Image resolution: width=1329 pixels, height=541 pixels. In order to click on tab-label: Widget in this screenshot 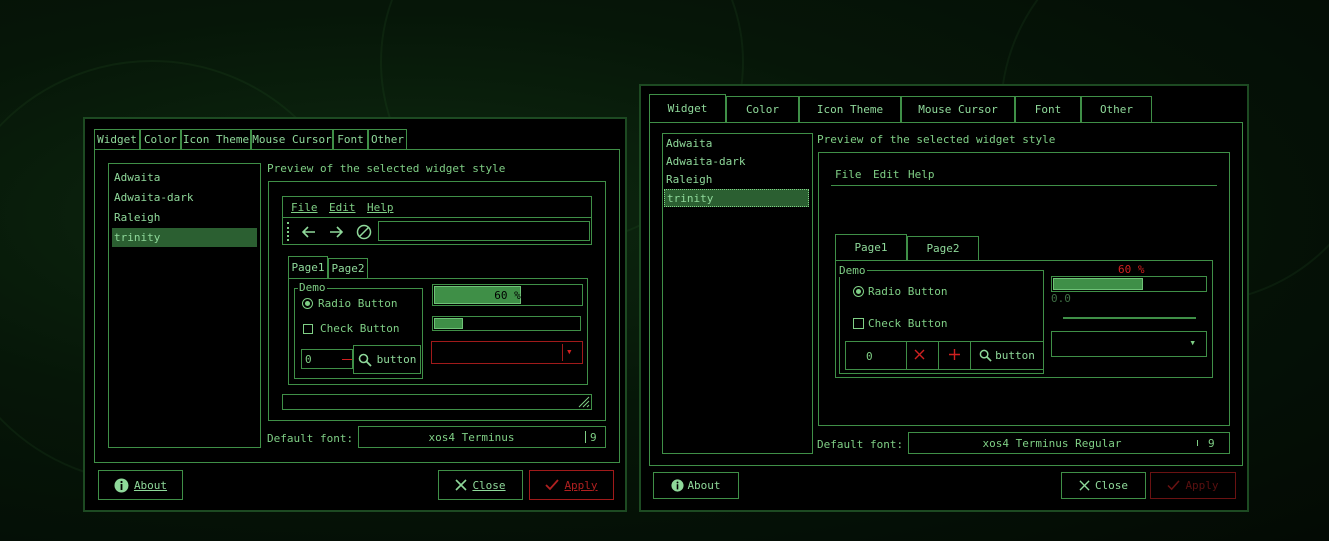, I will do `click(117, 139)`.